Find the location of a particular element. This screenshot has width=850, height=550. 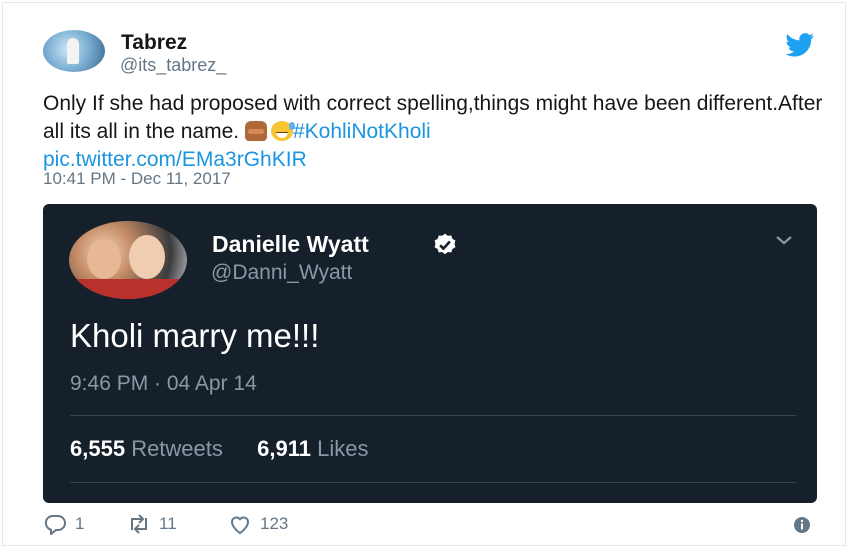

quoted-author-handle: @Danni_Wyatt is located at coordinates (281, 273).